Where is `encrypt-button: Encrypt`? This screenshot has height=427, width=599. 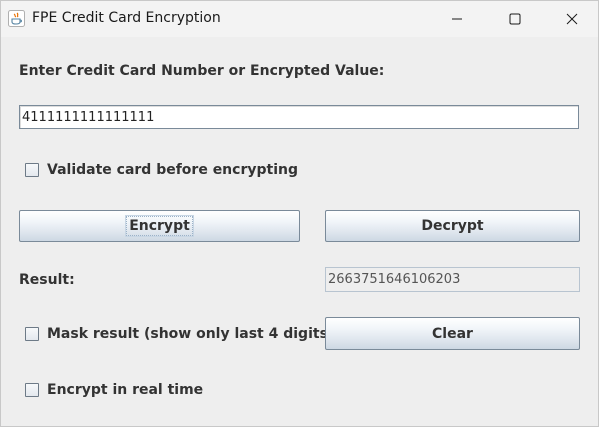 encrypt-button: Encrypt is located at coordinates (159, 226).